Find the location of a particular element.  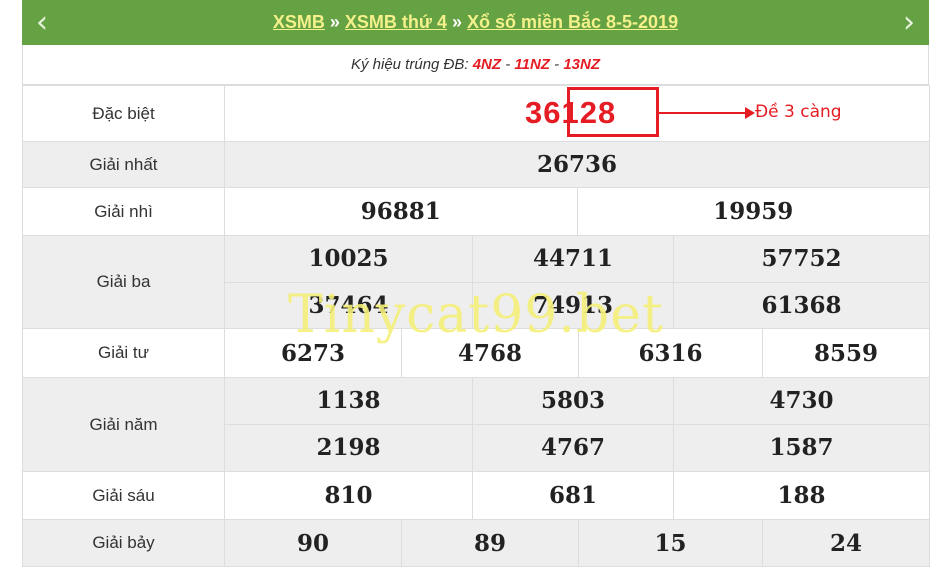

prize-number: 4768 is located at coordinates (490, 353).